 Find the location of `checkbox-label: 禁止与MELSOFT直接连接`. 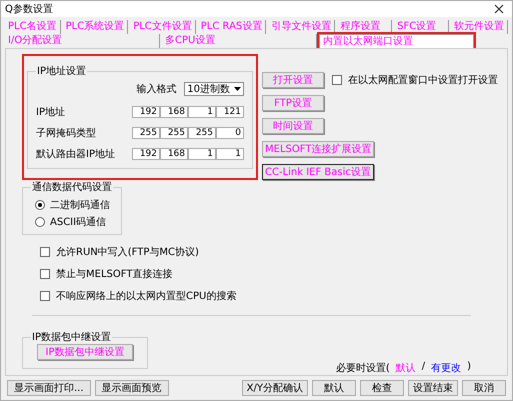

checkbox-label: 禁止与MELSOFT直接连接 is located at coordinates (114, 274).